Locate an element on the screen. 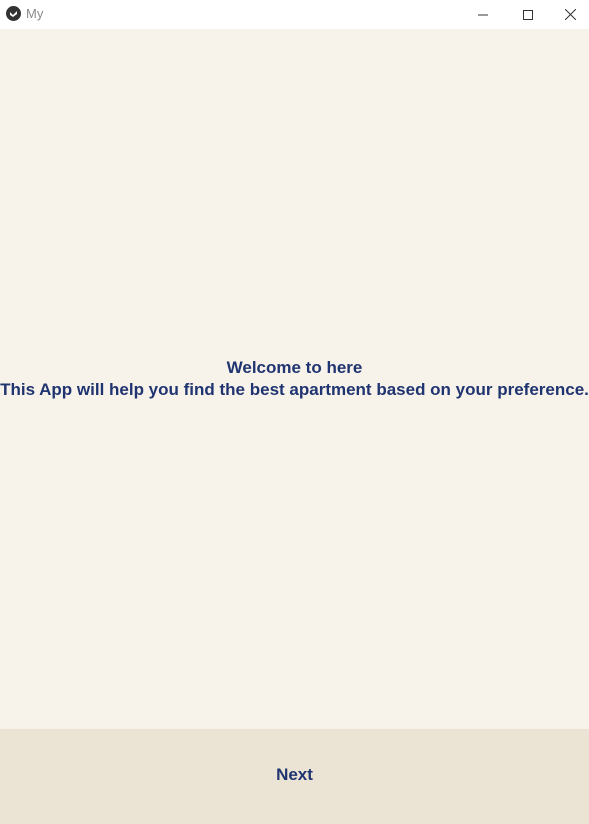 The height and width of the screenshot is (824, 589). minimize-icon is located at coordinates (483, 14).